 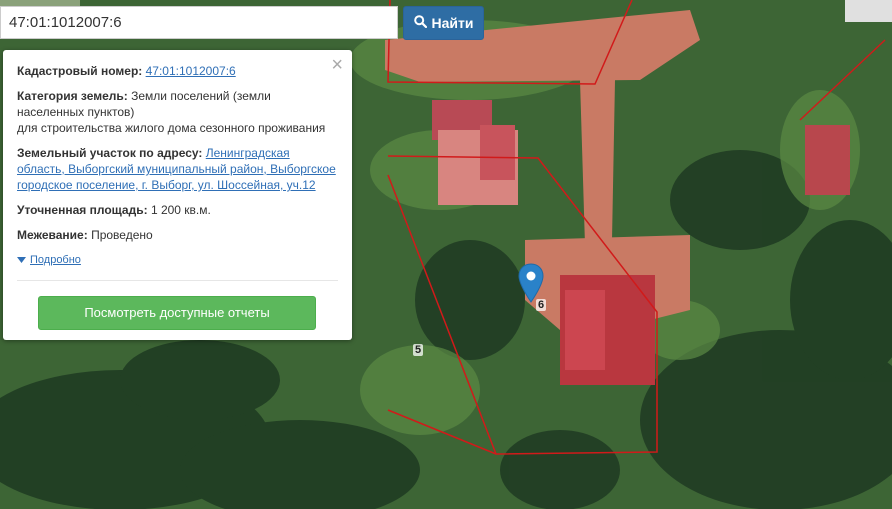 What do you see at coordinates (531, 284) in the screenshot?
I see `map-marker-icon` at bounding box center [531, 284].